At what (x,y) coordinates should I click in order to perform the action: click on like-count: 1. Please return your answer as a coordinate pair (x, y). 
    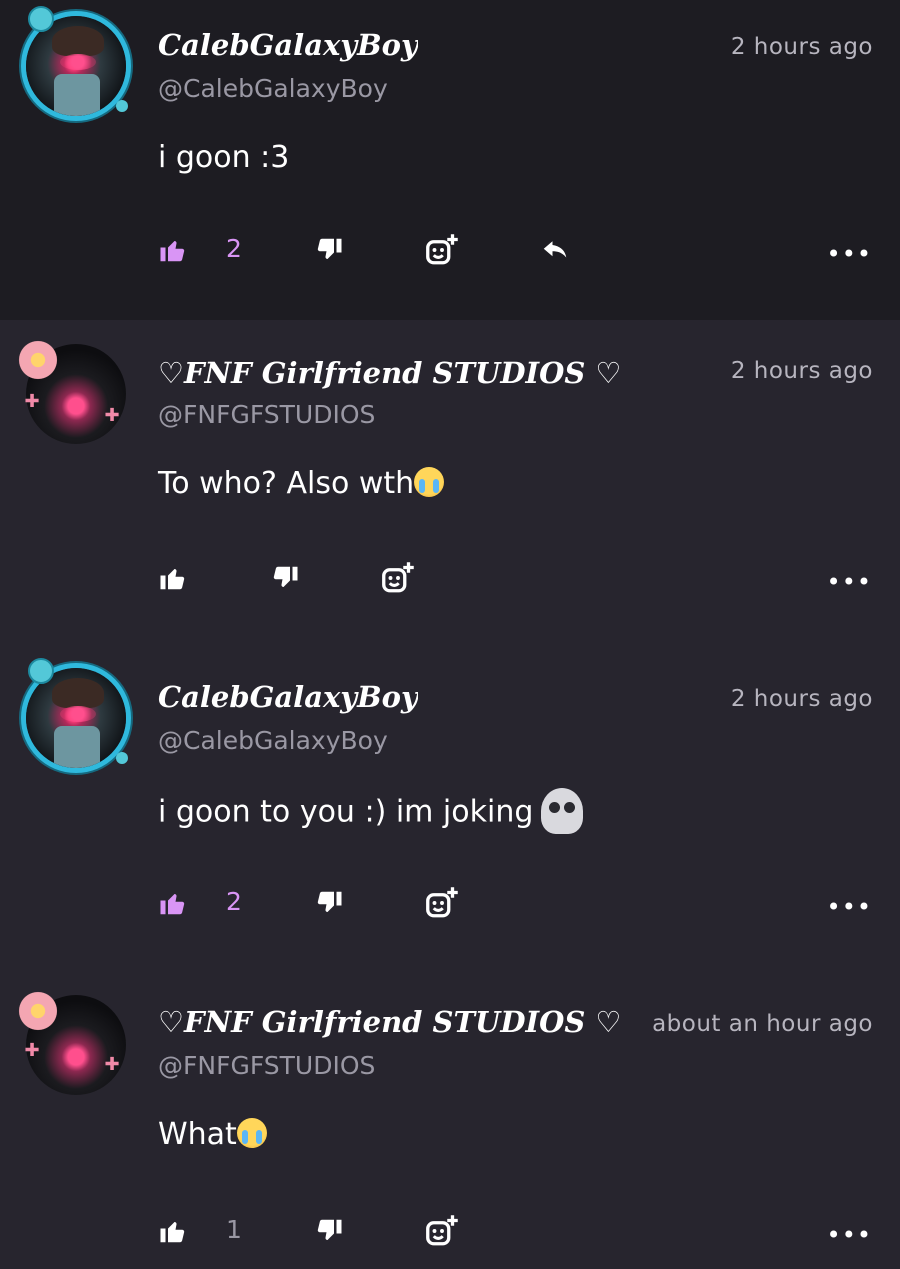
    Looking at the image, I should click on (234, 1229).